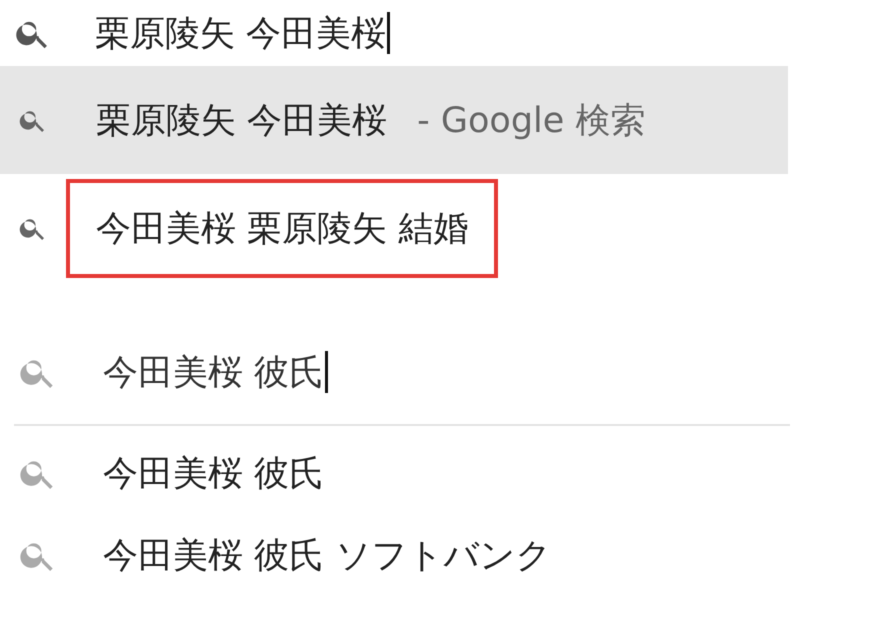 This screenshot has width=872, height=620. I want to click on suggestion-suffix: - Google 検索, so click(531, 121).